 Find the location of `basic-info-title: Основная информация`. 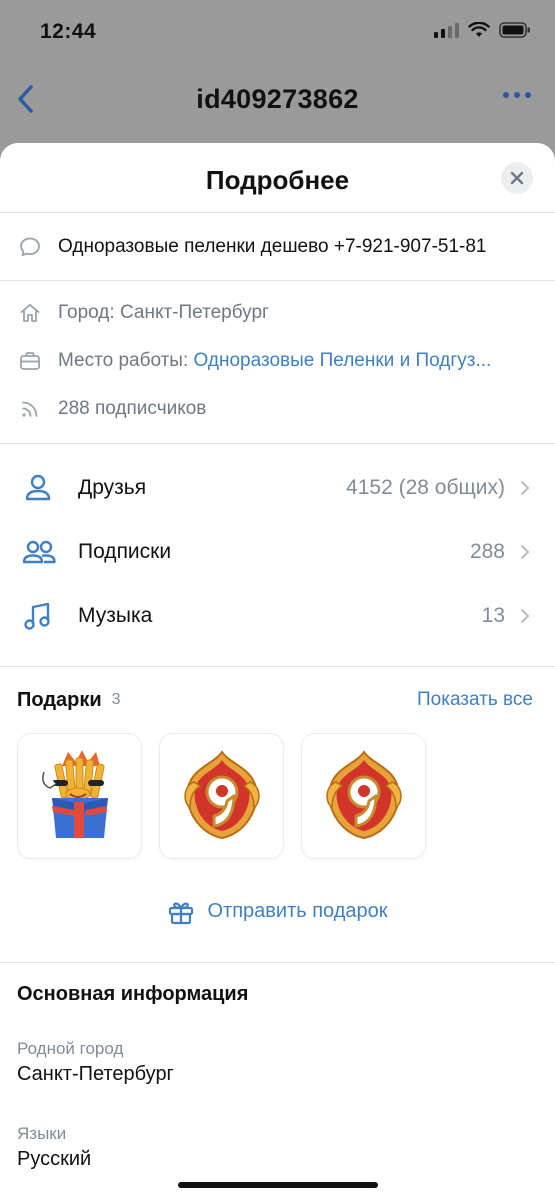

basic-info-title: Основная информация is located at coordinates (133, 994).